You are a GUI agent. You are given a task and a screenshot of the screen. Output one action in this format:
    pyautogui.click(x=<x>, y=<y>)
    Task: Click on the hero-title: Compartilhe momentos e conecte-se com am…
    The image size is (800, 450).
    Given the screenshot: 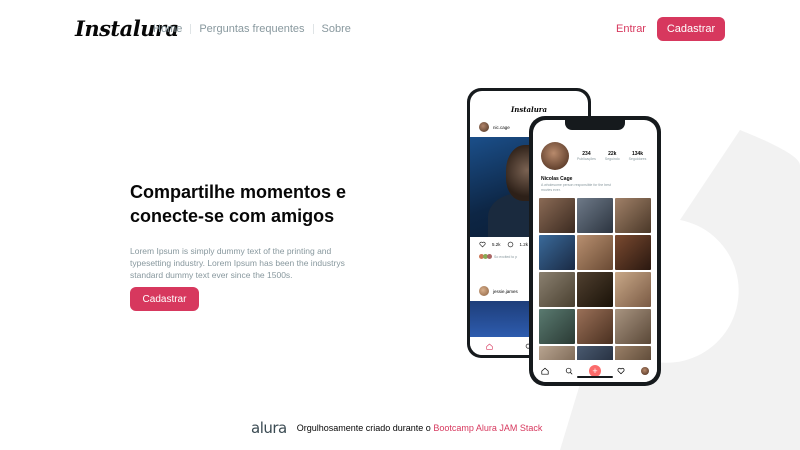 What is the action you would take?
    pyautogui.click(x=238, y=204)
    